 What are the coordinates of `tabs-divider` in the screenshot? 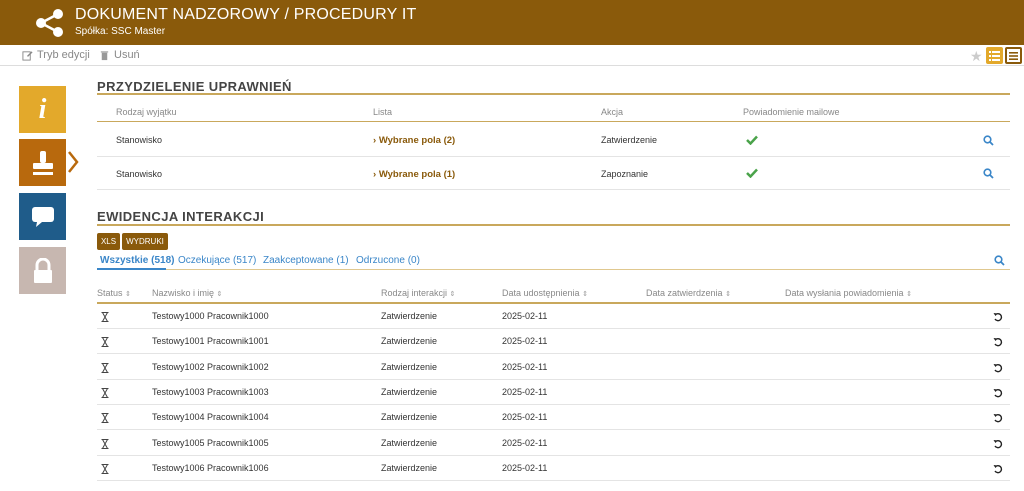 It's located at (588, 269).